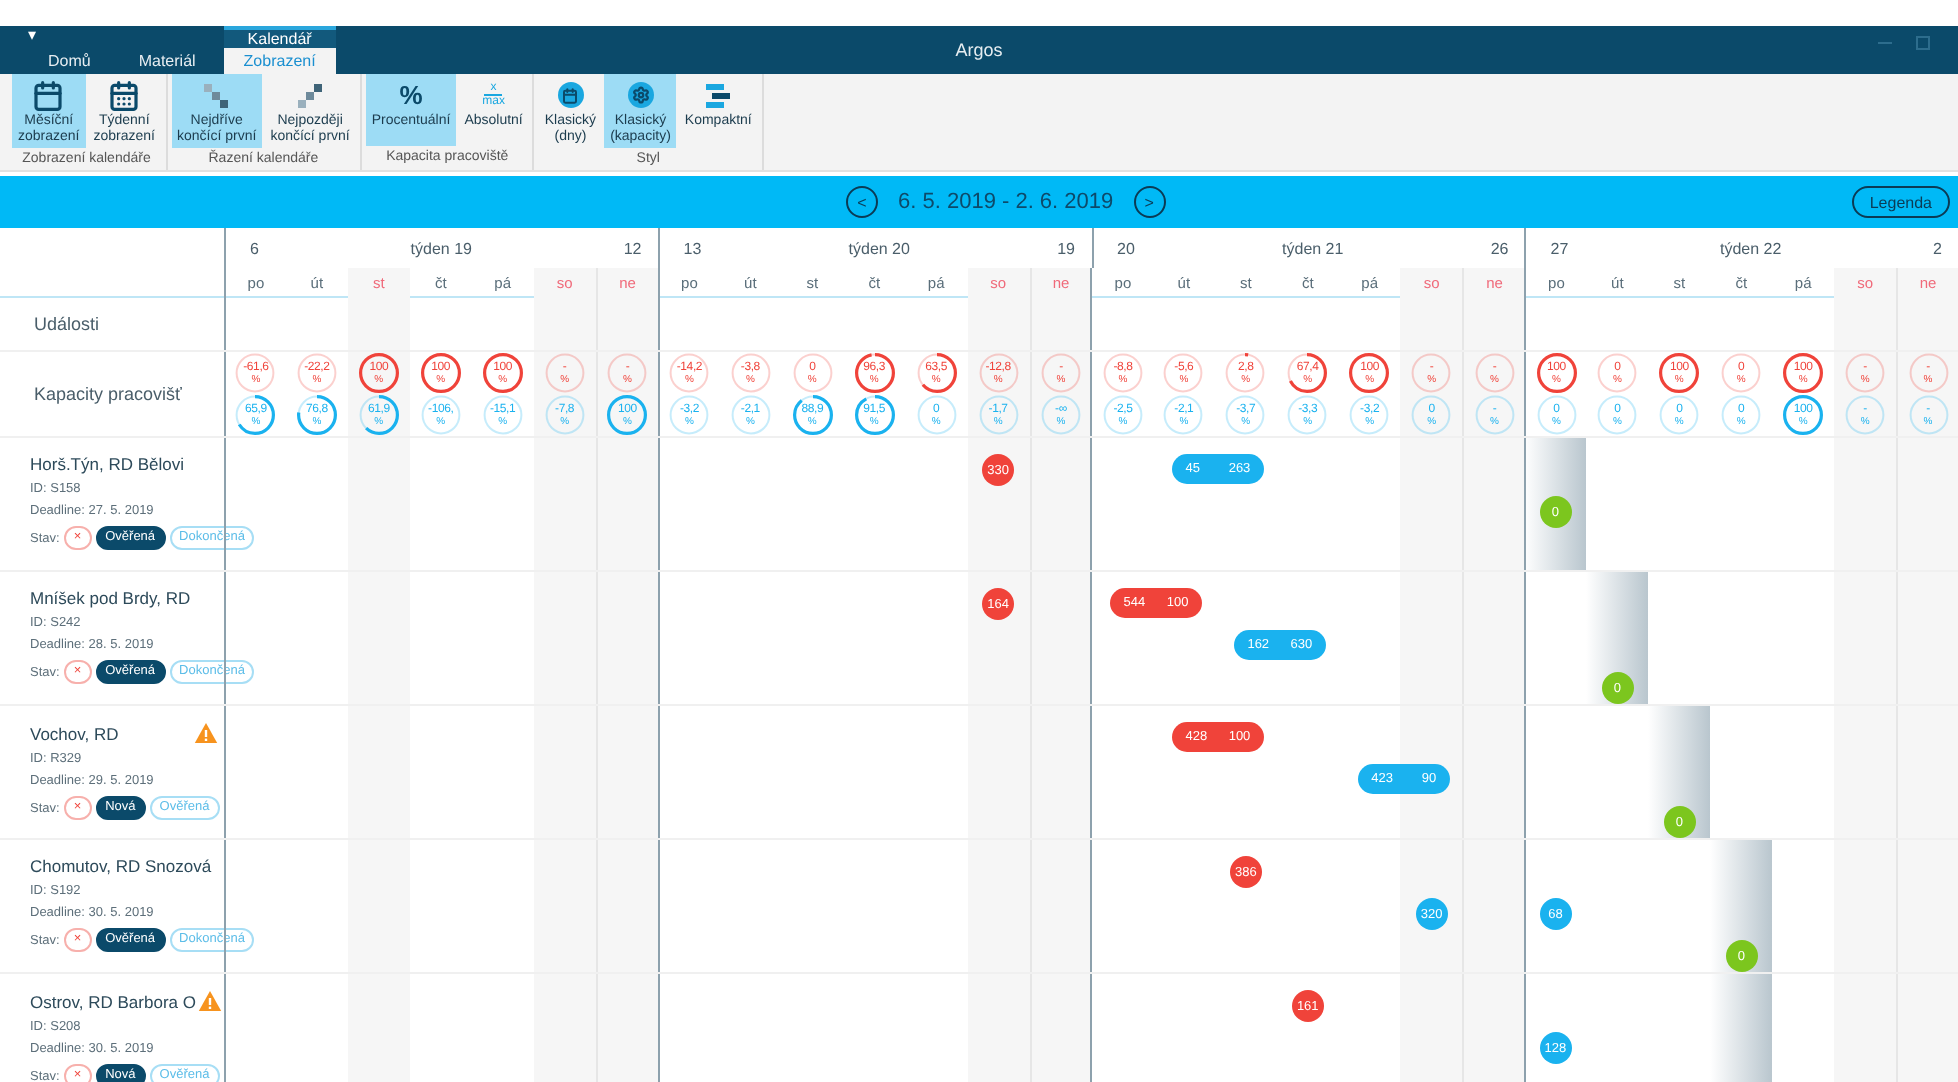 The height and width of the screenshot is (1082, 1958). What do you see at coordinates (1900, 202) in the screenshot?
I see `legend-button: Legenda` at bounding box center [1900, 202].